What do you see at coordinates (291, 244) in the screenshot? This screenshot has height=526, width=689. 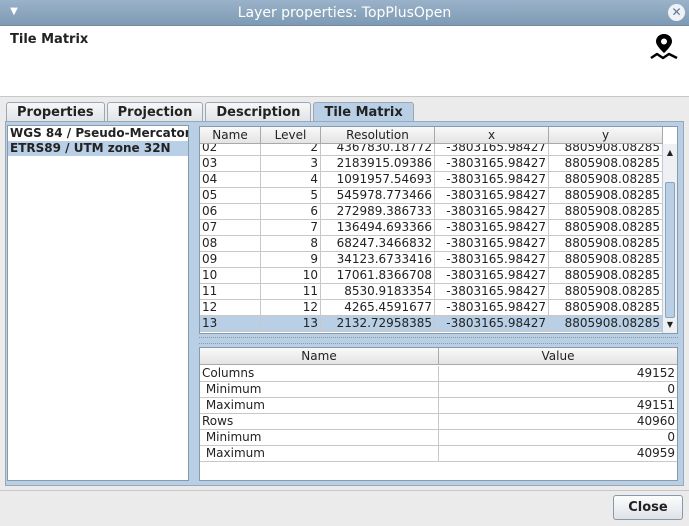 I see `table-cell: 8` at bounding box center [291, 244].